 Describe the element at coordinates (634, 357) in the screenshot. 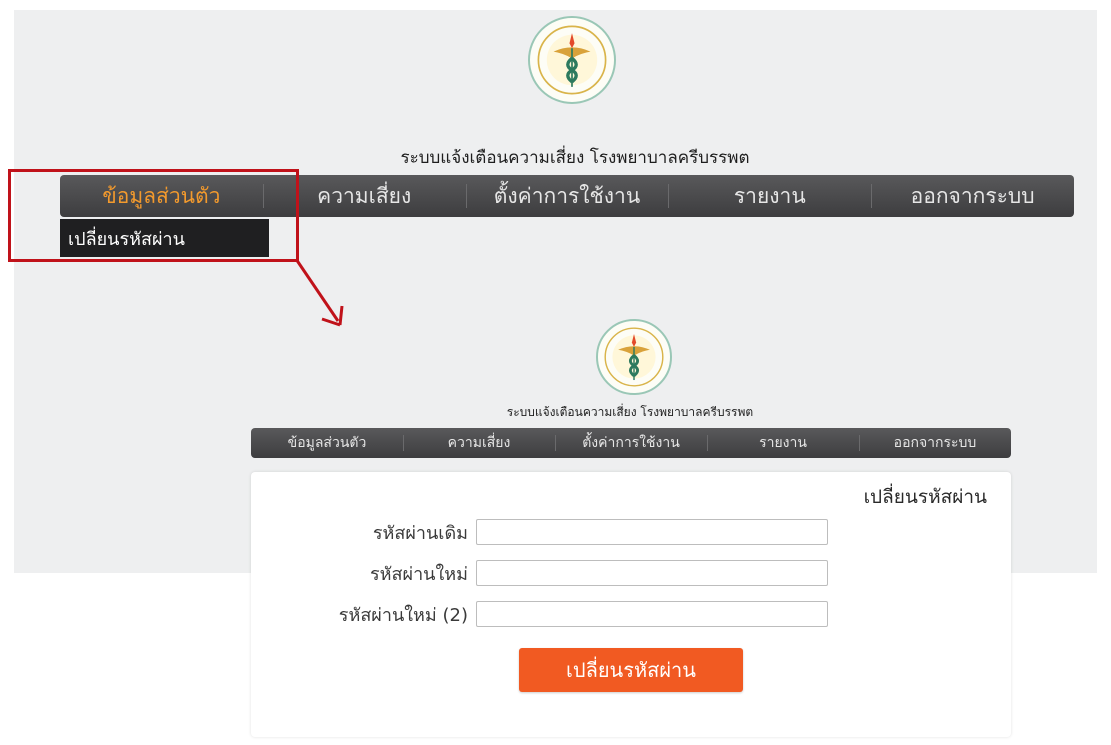

I see `hospital-logo-small-icon` at that location.